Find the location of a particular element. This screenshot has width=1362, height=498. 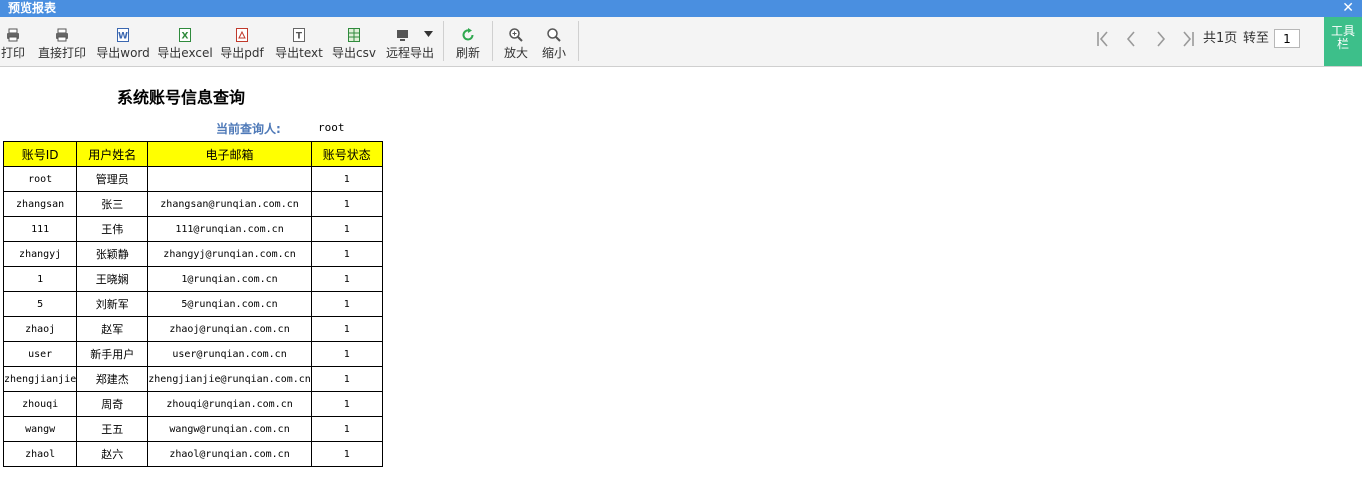

account-id-cell: zhaoj is located at coordinates (40, 329).